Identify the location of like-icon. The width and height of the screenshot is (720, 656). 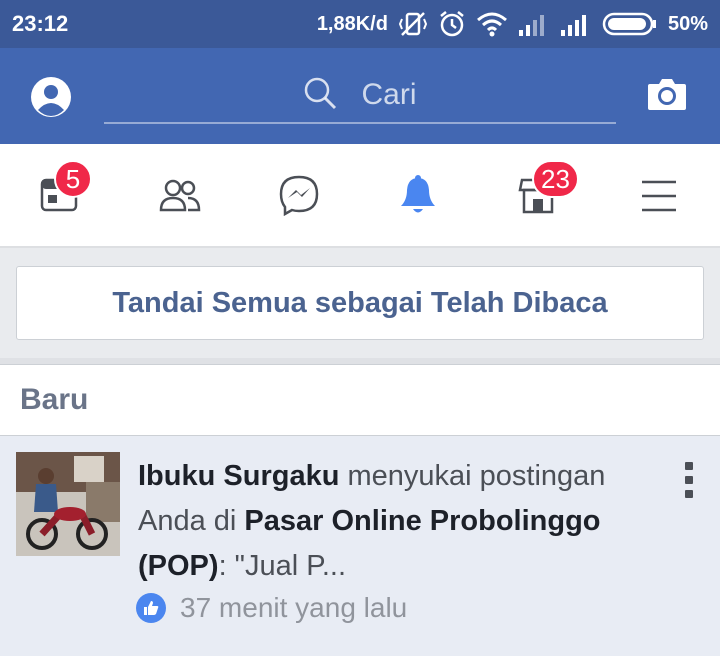
(151, 608).